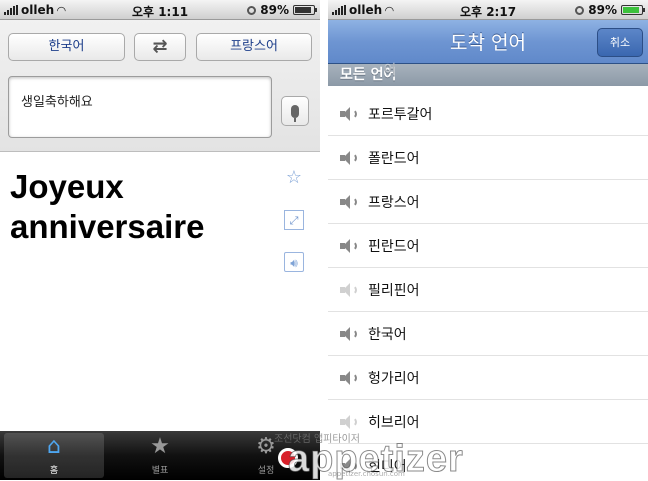 The width and height of the screenshot is (648, 481). What do you see at coordinates (66, 47) in the screenshot?
I see `source-language-button: 한국어` at bounding box center [66, 47].